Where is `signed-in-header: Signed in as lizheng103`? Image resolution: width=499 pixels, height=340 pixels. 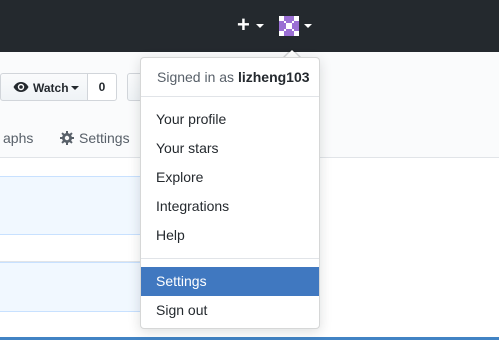 signed-in-header: Signed in as lizheng103 is located at coordinates (233, 77).